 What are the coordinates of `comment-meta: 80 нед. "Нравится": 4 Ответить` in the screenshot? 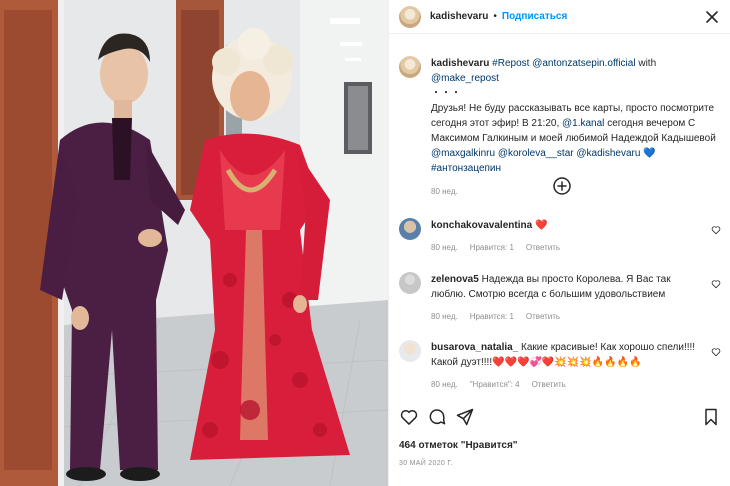 It's located at (566, 384).